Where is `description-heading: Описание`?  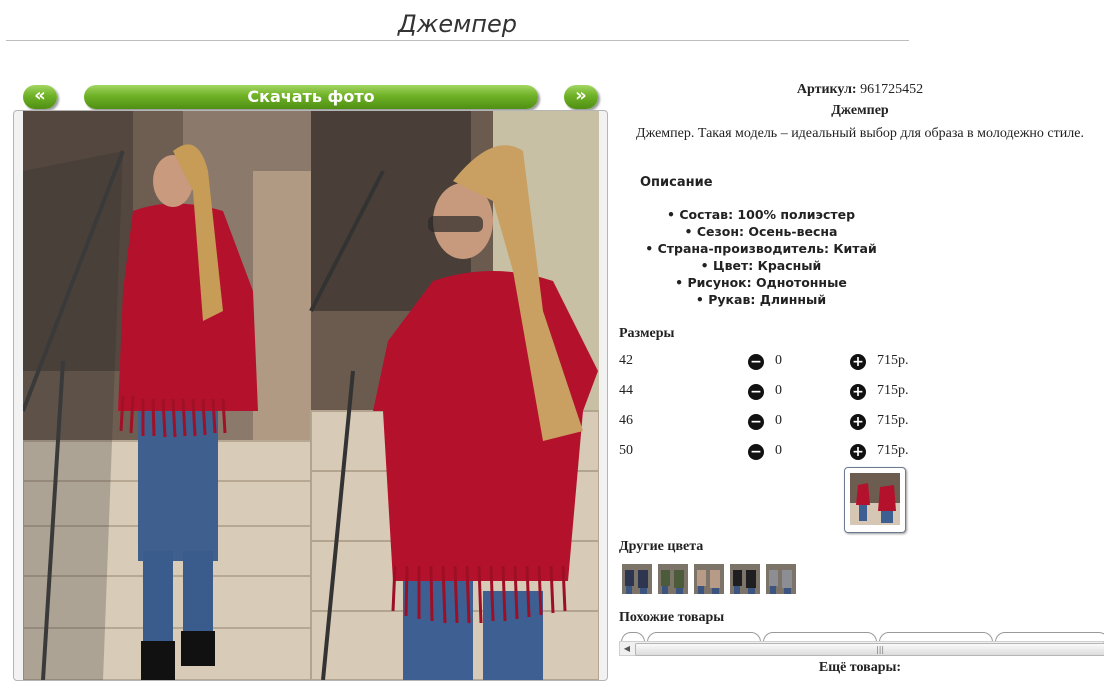 description-heading: Описание is located at coordinates (676, 182).